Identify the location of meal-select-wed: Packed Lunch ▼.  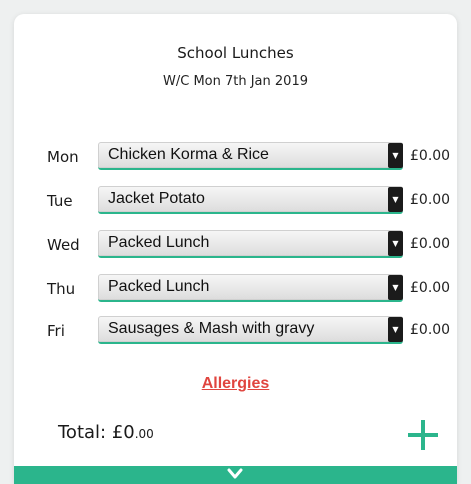
(250, 244).